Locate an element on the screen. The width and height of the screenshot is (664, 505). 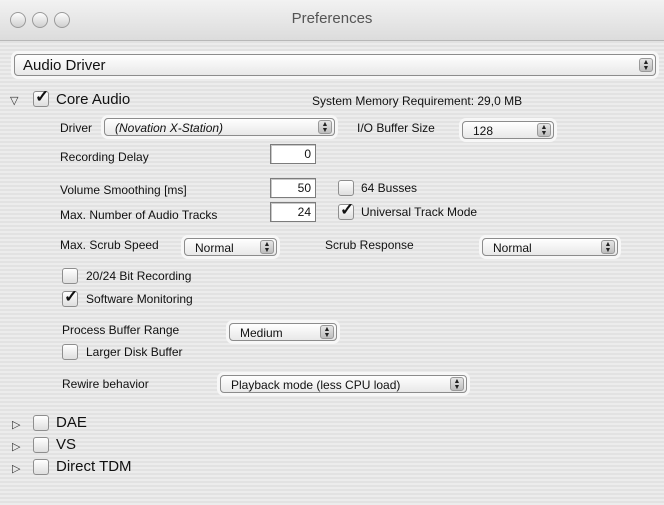
volume-smoothing-label: Volume Smoothing [ms] is located at coordinates (123, 190).